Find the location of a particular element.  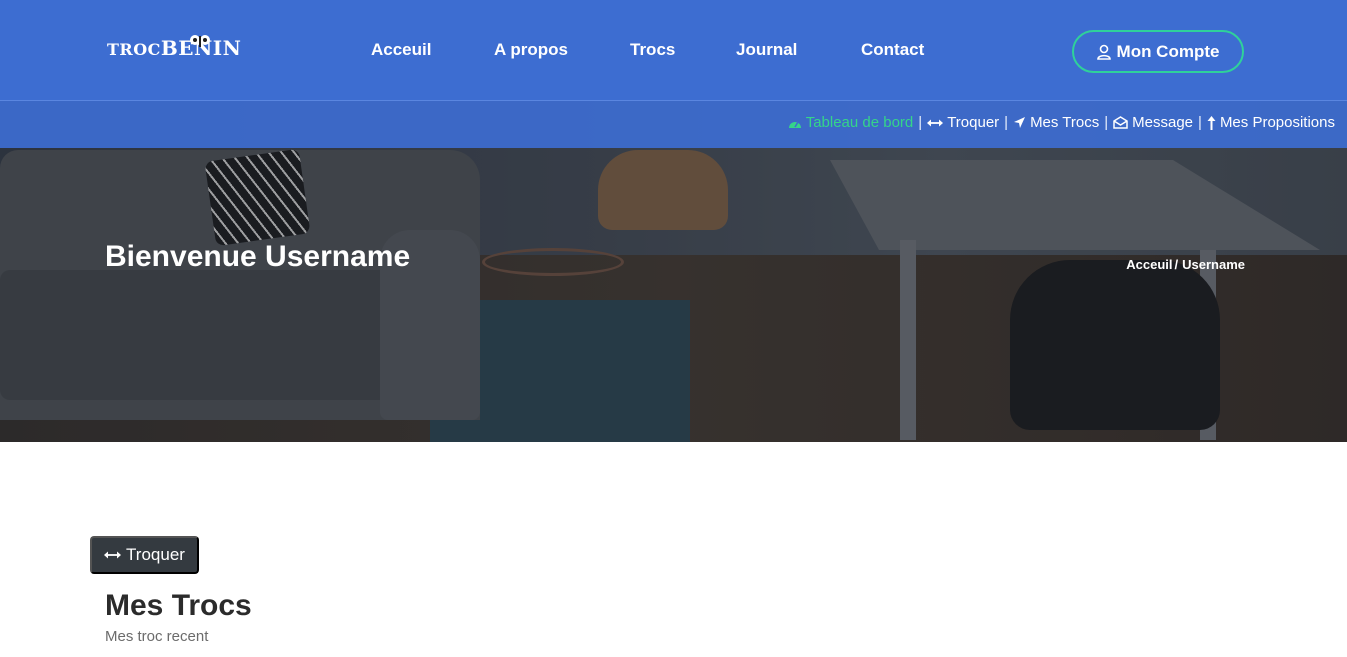

breadcrumb-username: Username is located at coordinates (1213, 264).